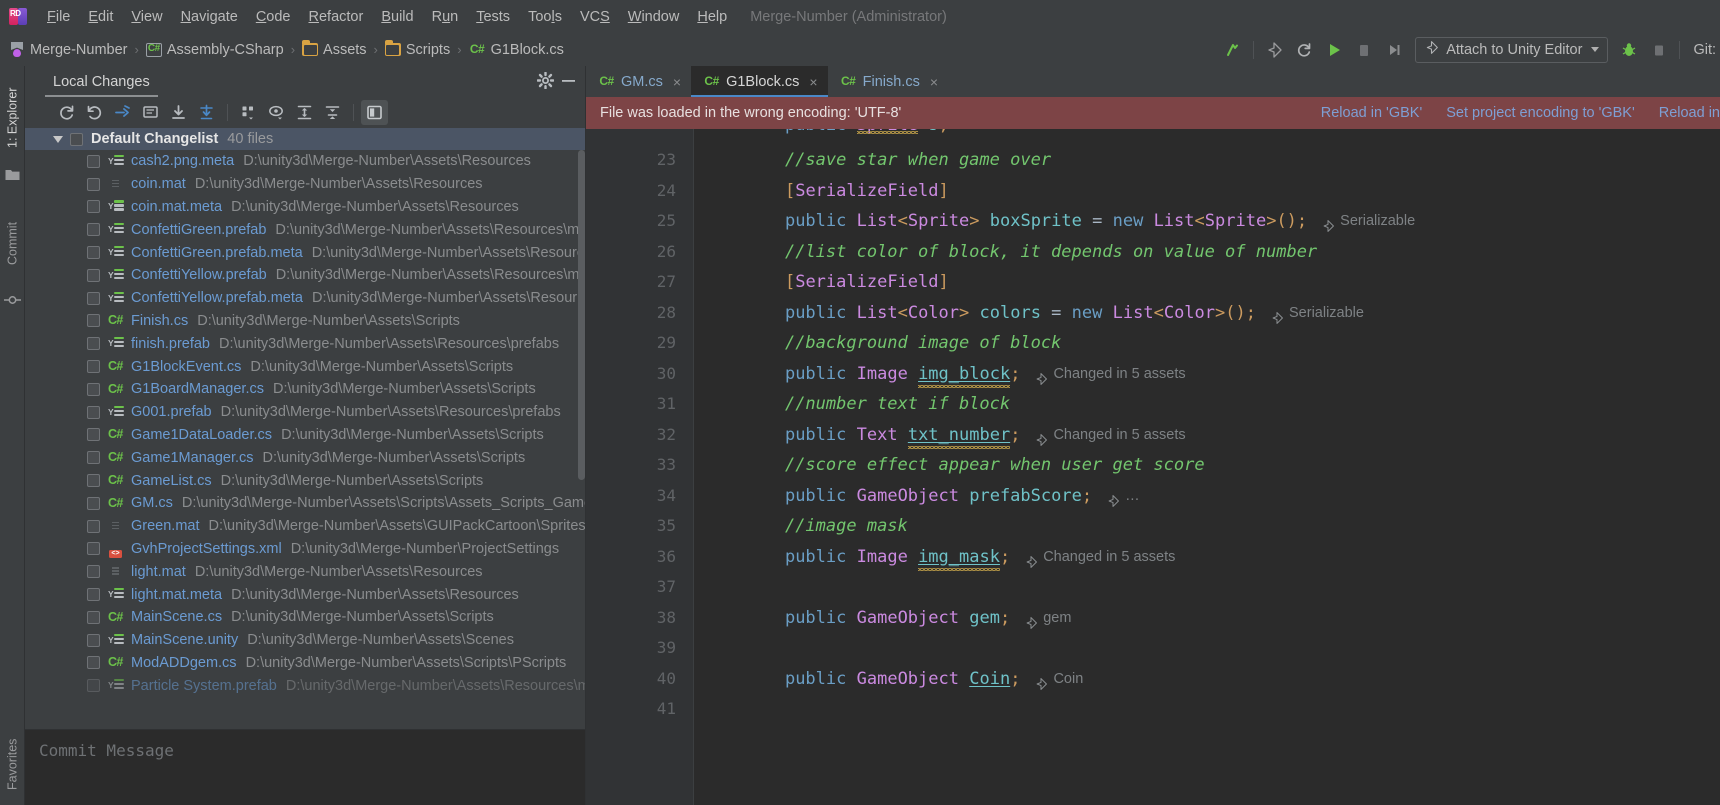 The width and height of the screenshot is (1720, 805). Describe the element at coordinates (759, 81) in the screenshot. I see `editor-tab-g1block-cs: C# G1Block.cs ×` at that location.